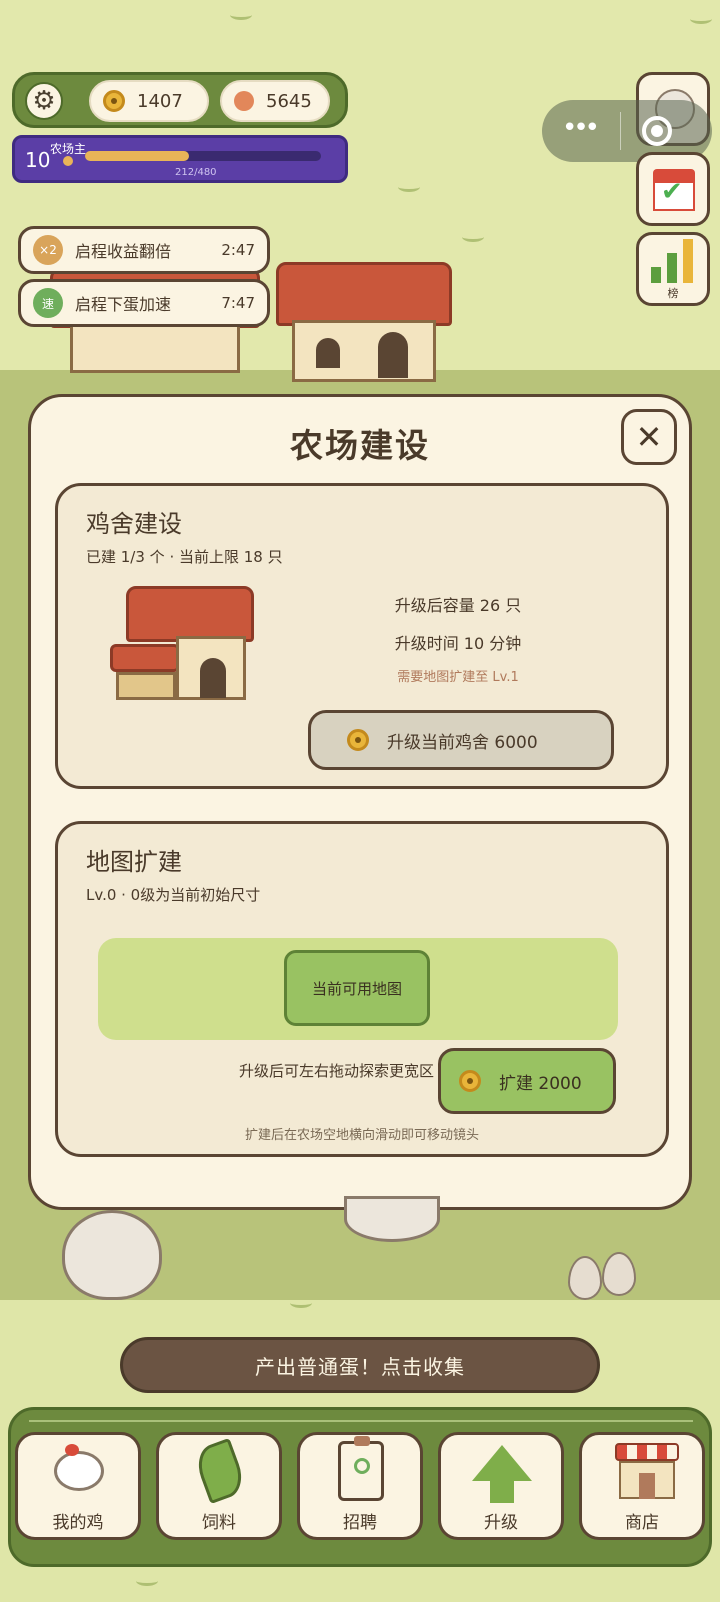  What do you see at coordinates (458, 605) in the screenshot?
I see `capacity-after-upgrade: 升级后容量 26 只` at bounding box center [458, 605].